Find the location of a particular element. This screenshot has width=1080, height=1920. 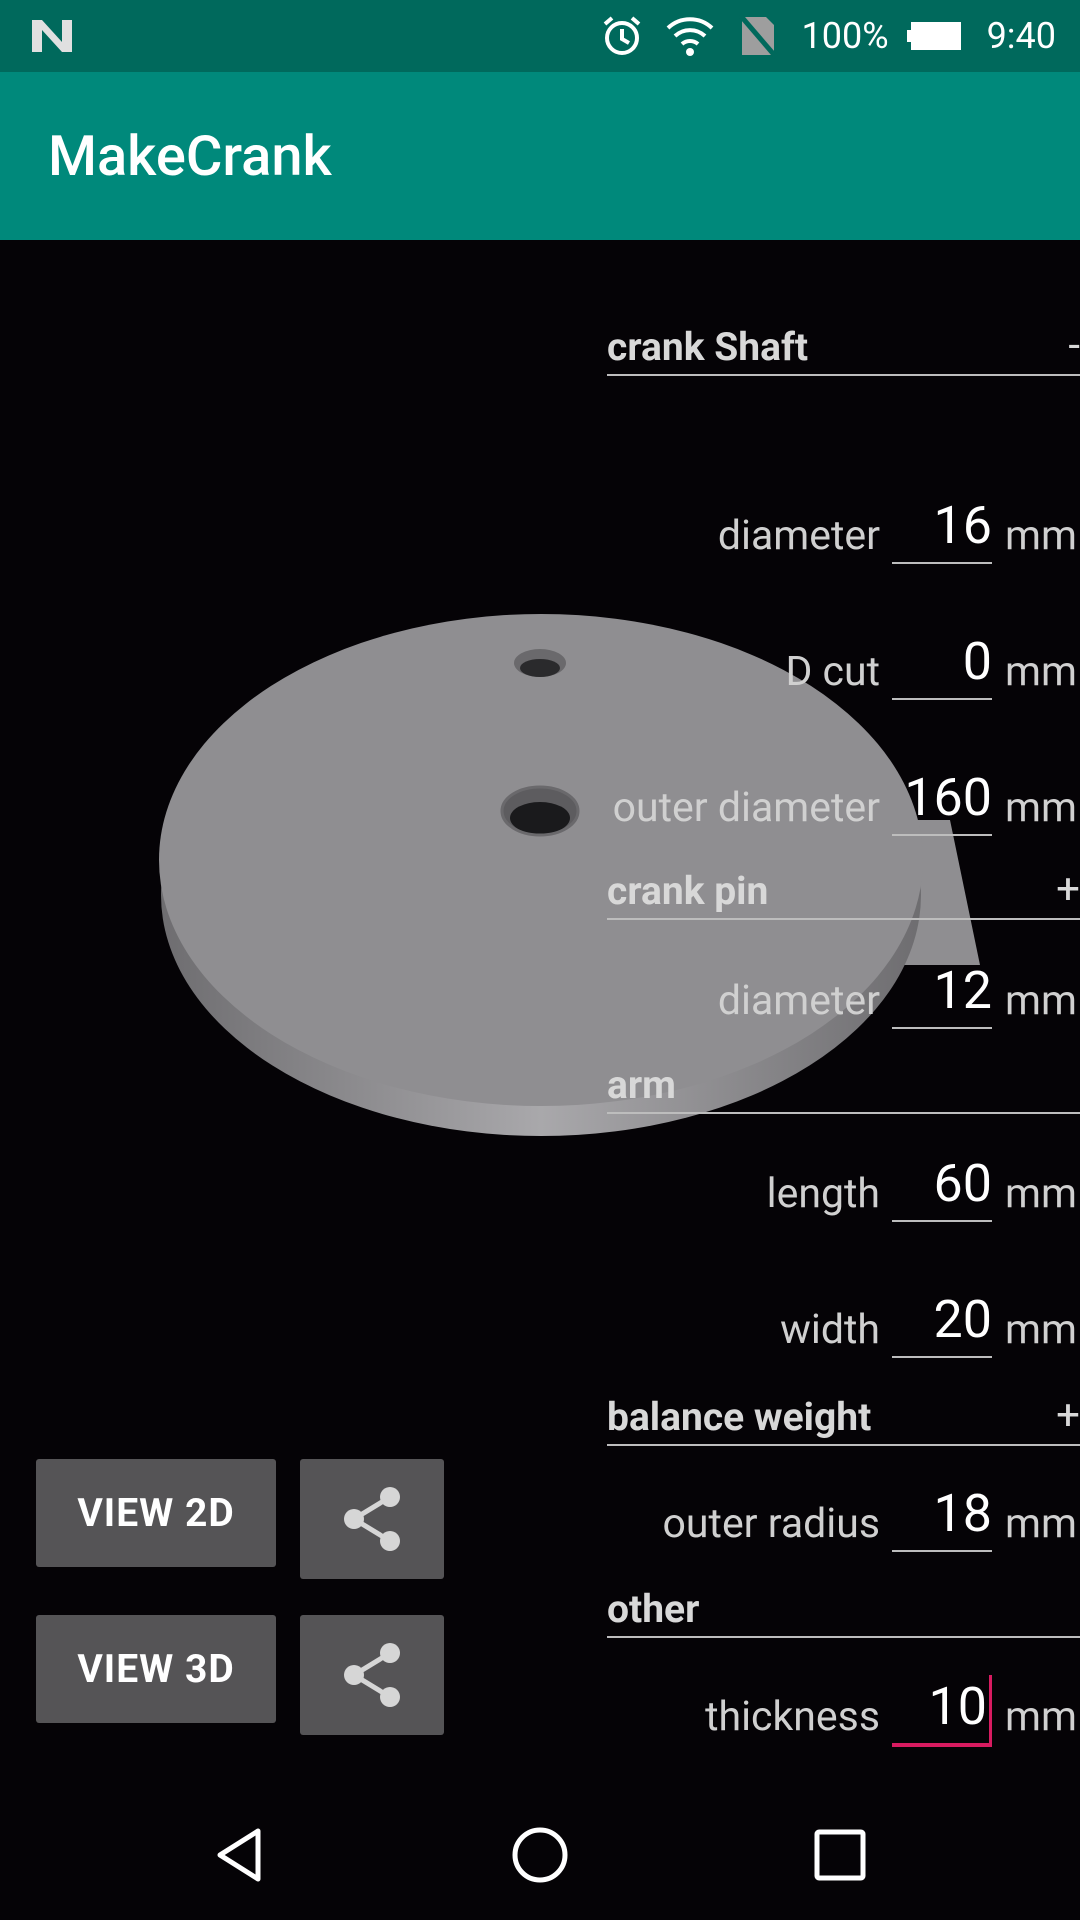

text-cursor is located at coordinates (990, 1710).